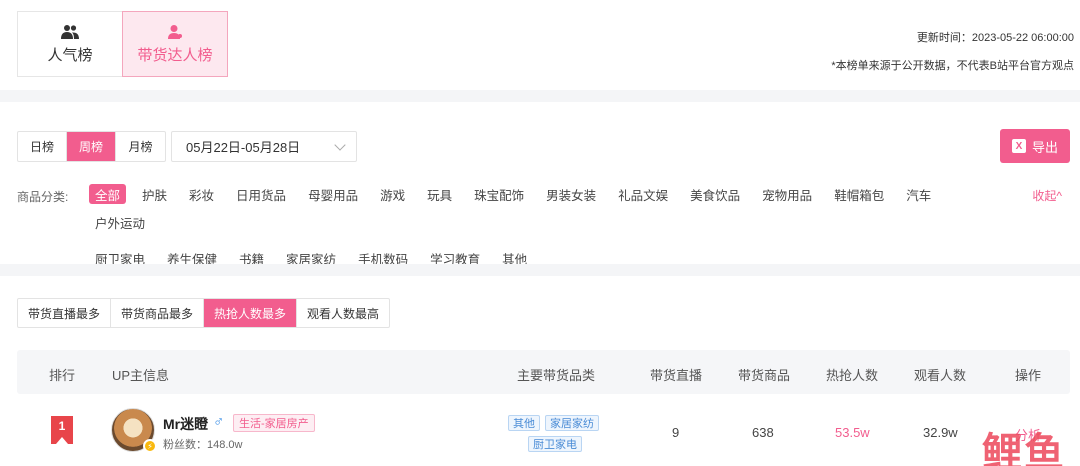 The width and height of the screenshot is (1080, 466). What do you see at coordinates (940, 375) in the screenshot?
I see `col-views: 观看人数` at bounding box center [940, 375].